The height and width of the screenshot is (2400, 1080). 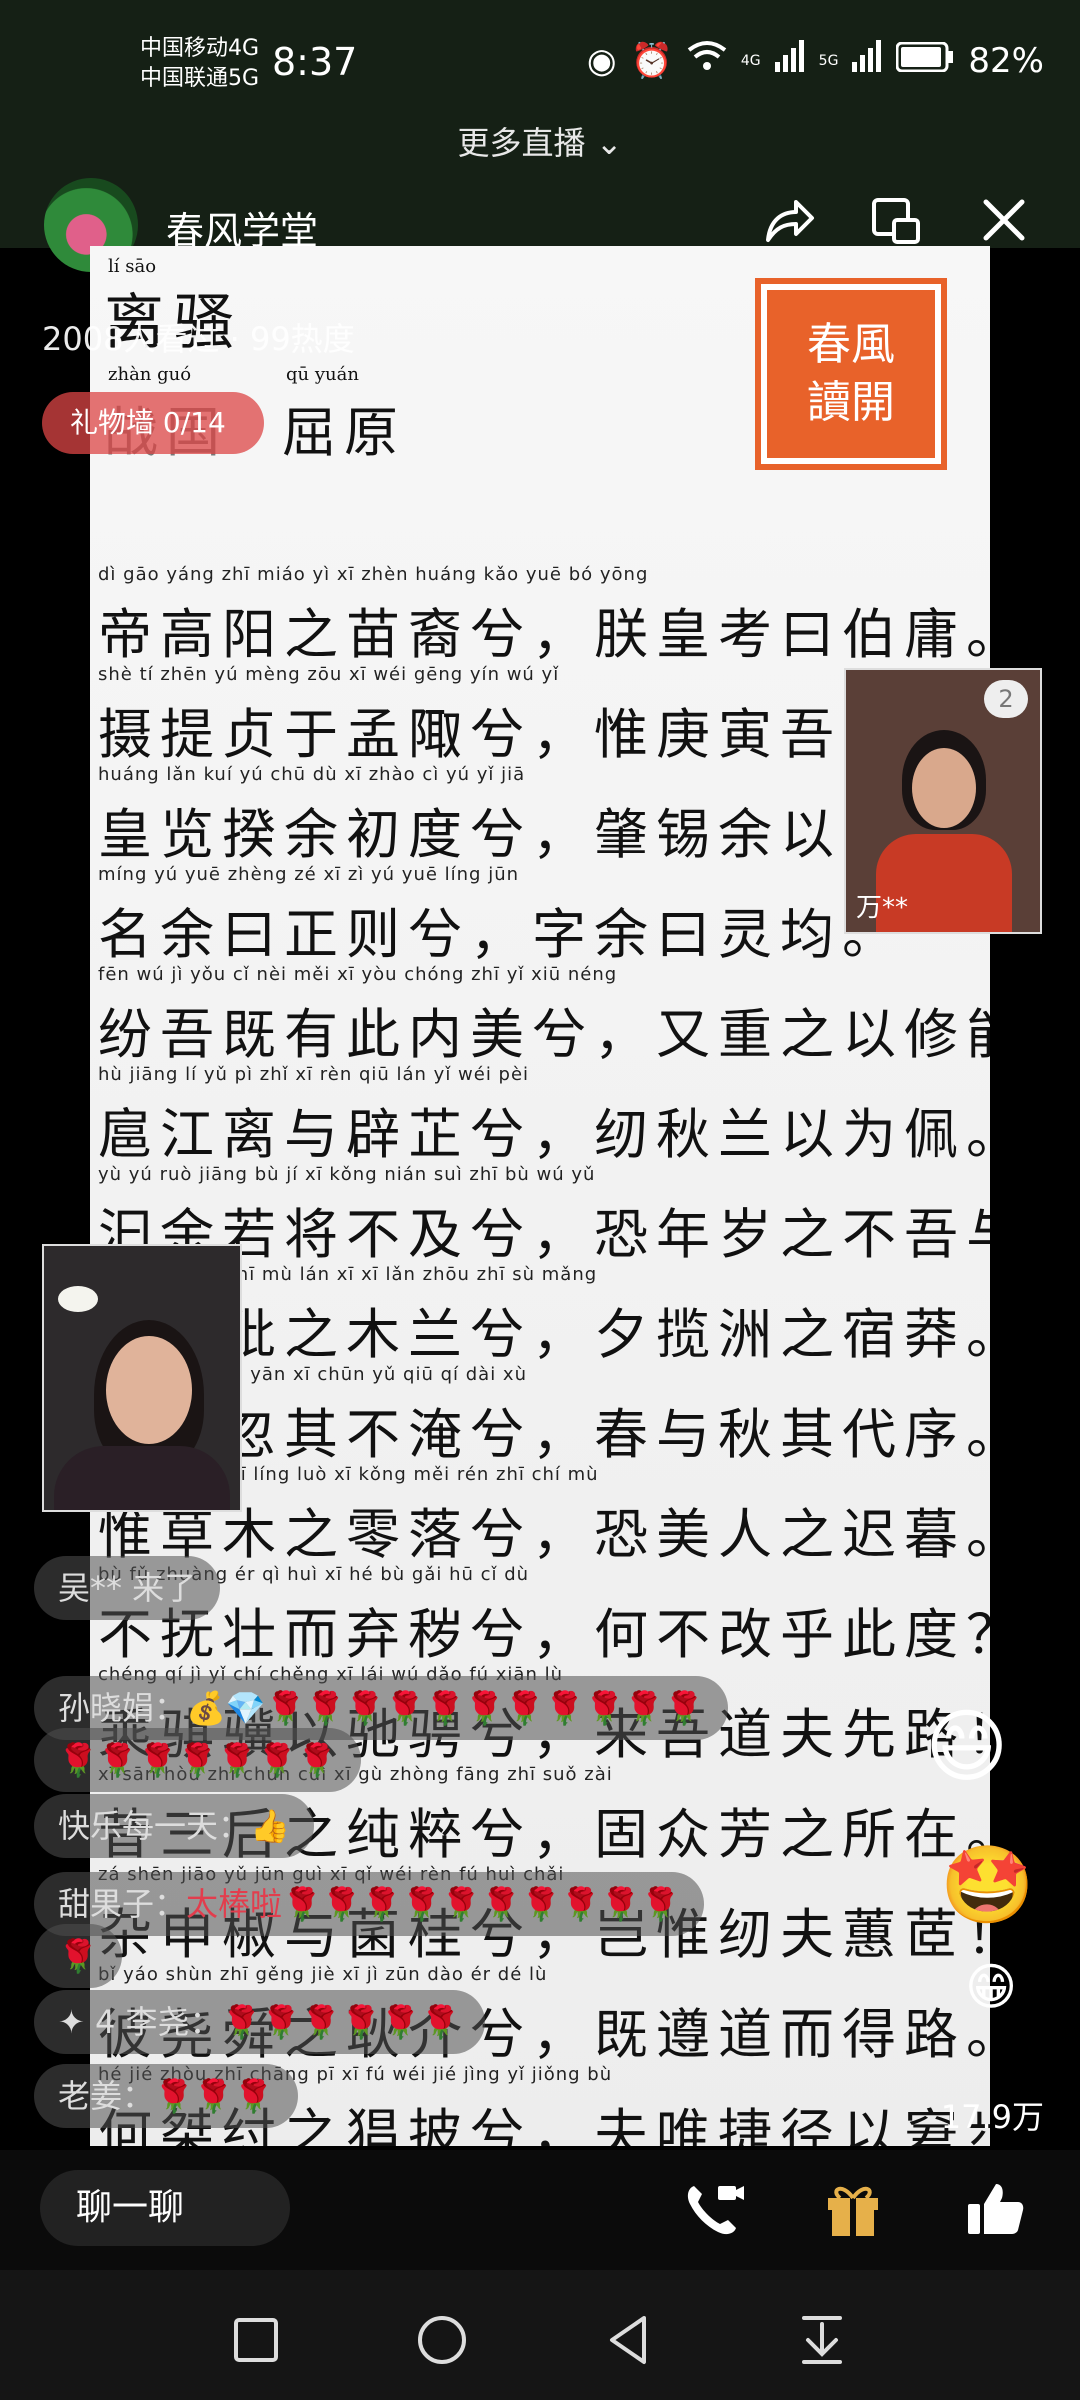 I want to click on gift-wall-button: 礼物墙 0/14, so click(x=153, y=423).